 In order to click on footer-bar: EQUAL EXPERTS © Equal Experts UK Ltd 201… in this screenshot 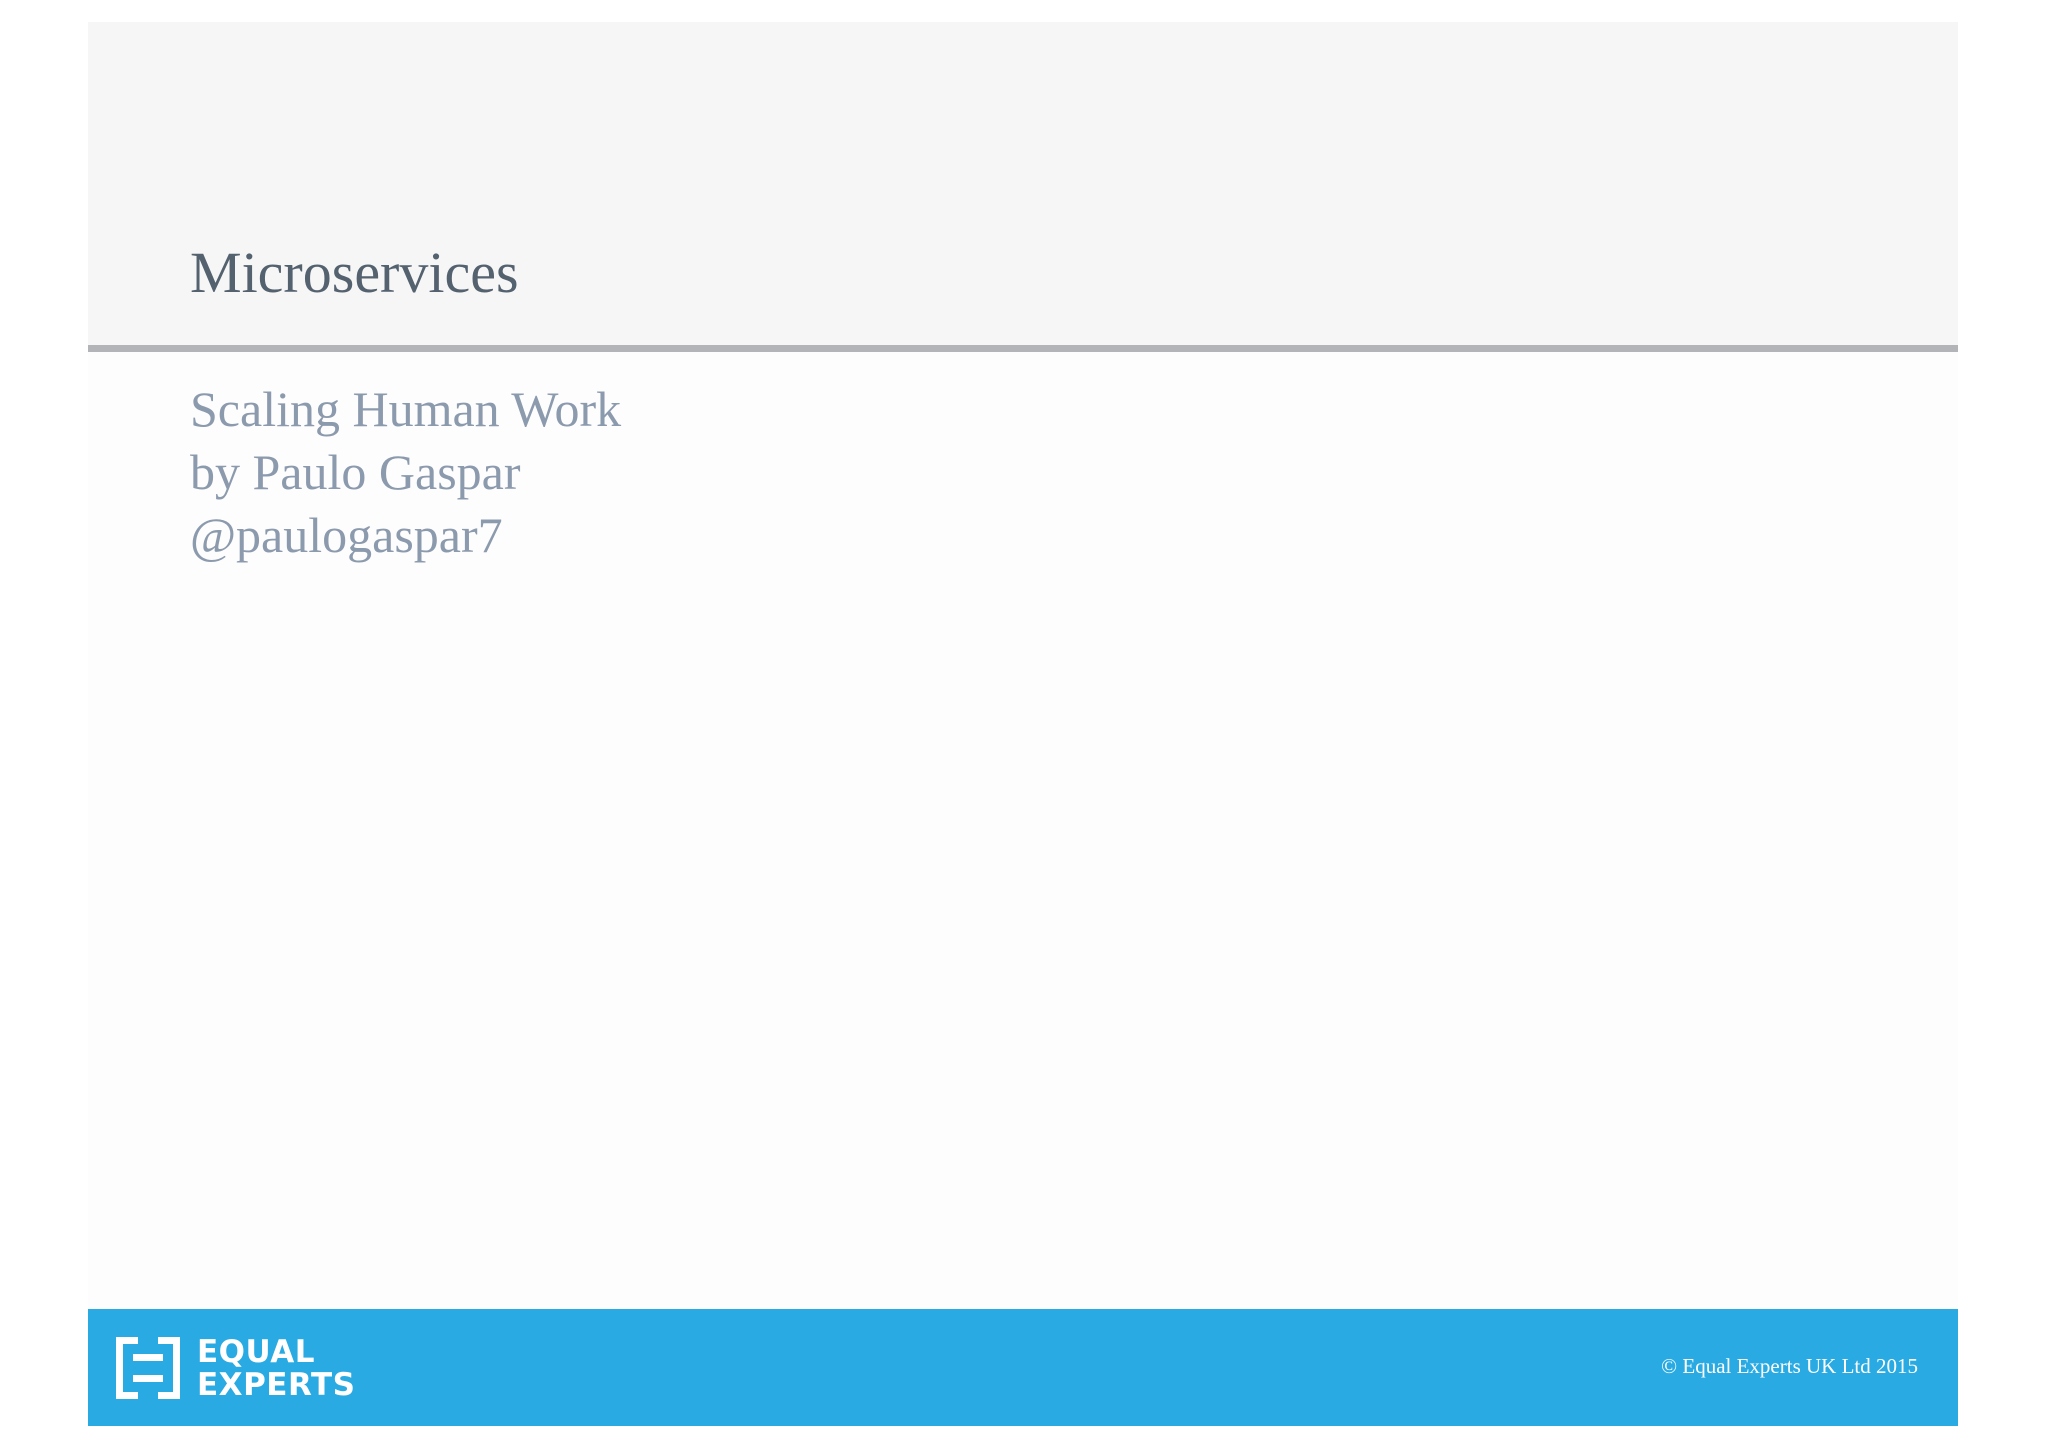, I will do `click(1023, 1367)`.